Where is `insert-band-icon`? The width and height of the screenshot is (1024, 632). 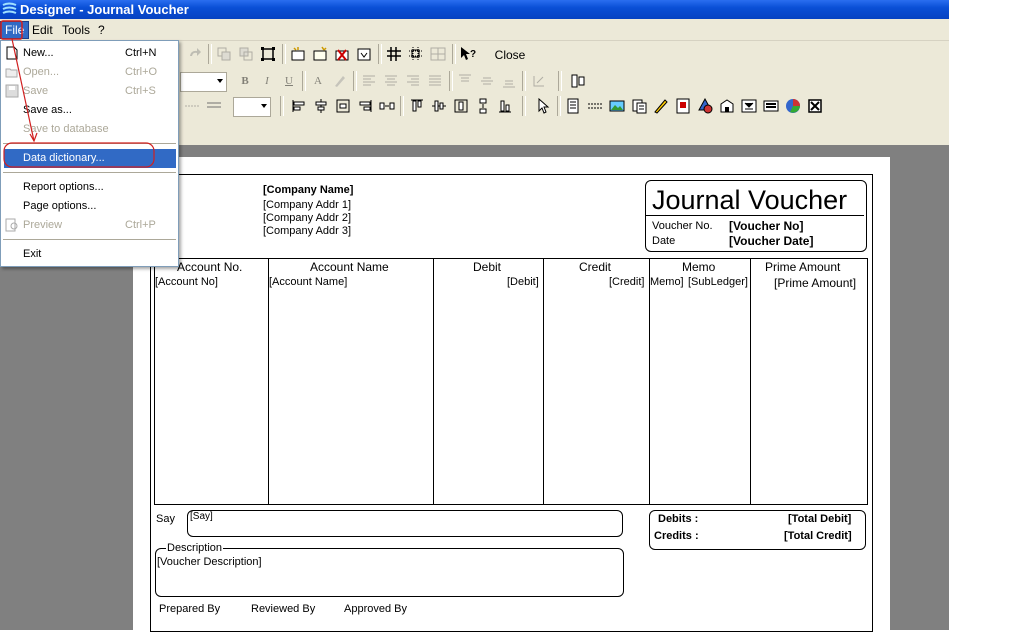
insert-band-icon is located at coordinates (298, 54).